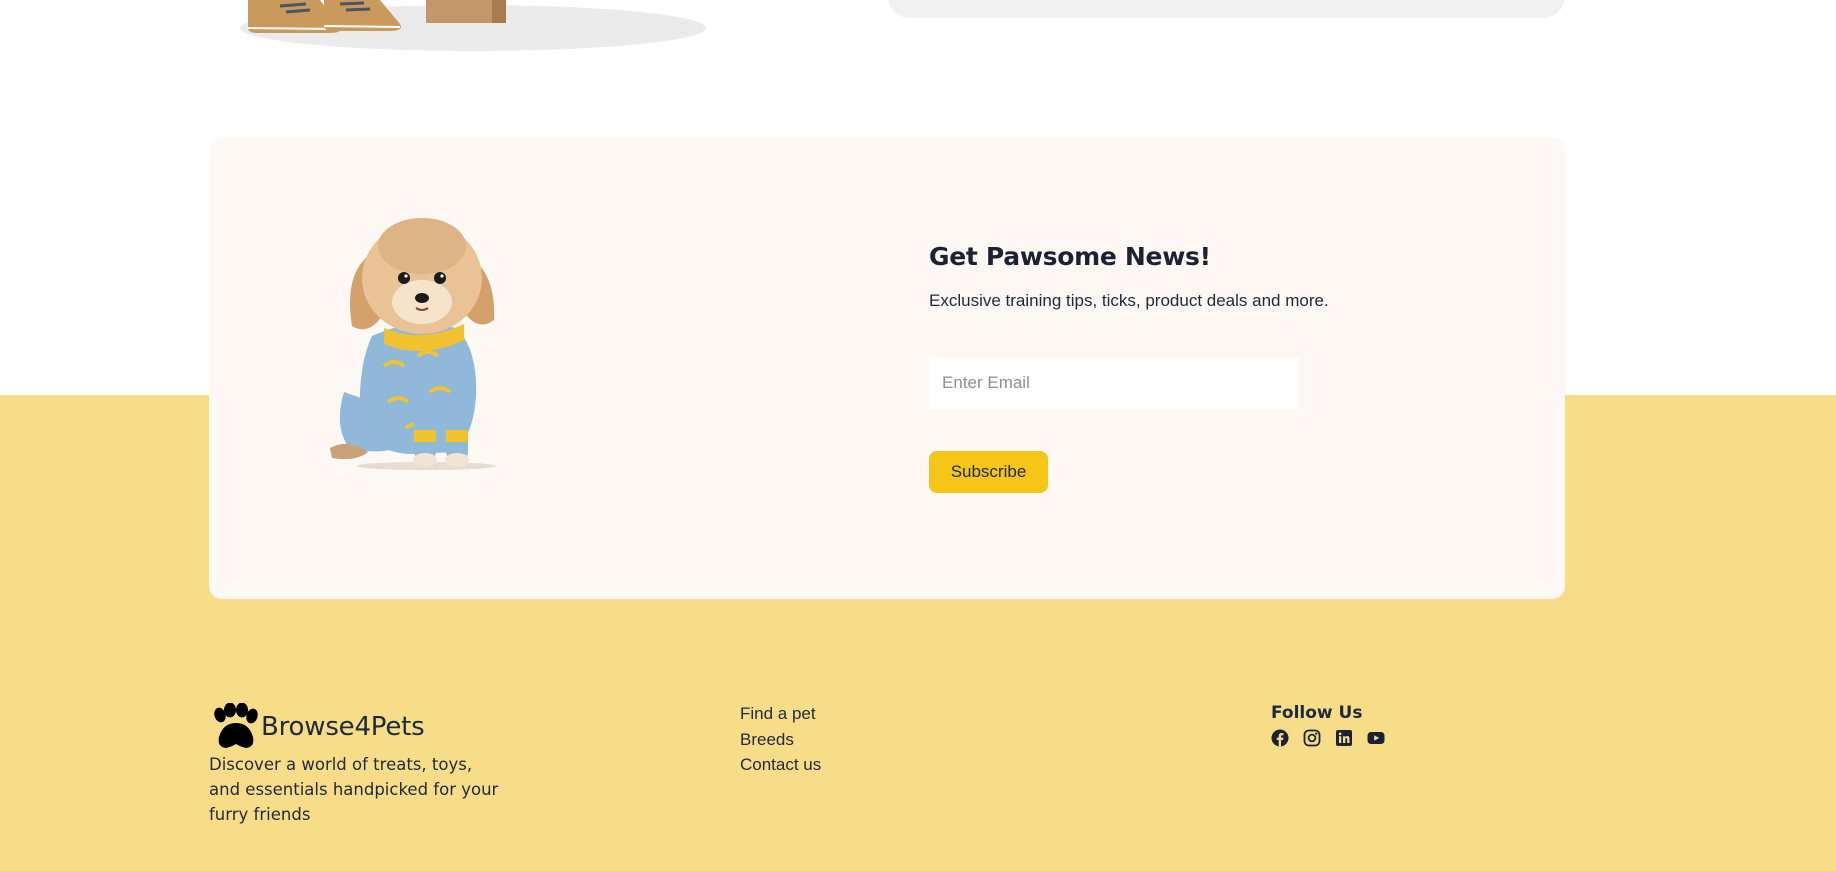 This screenshot has height=871, width=1836. I want to click on footer-link-breeds: Breeds, so click(780, 740).